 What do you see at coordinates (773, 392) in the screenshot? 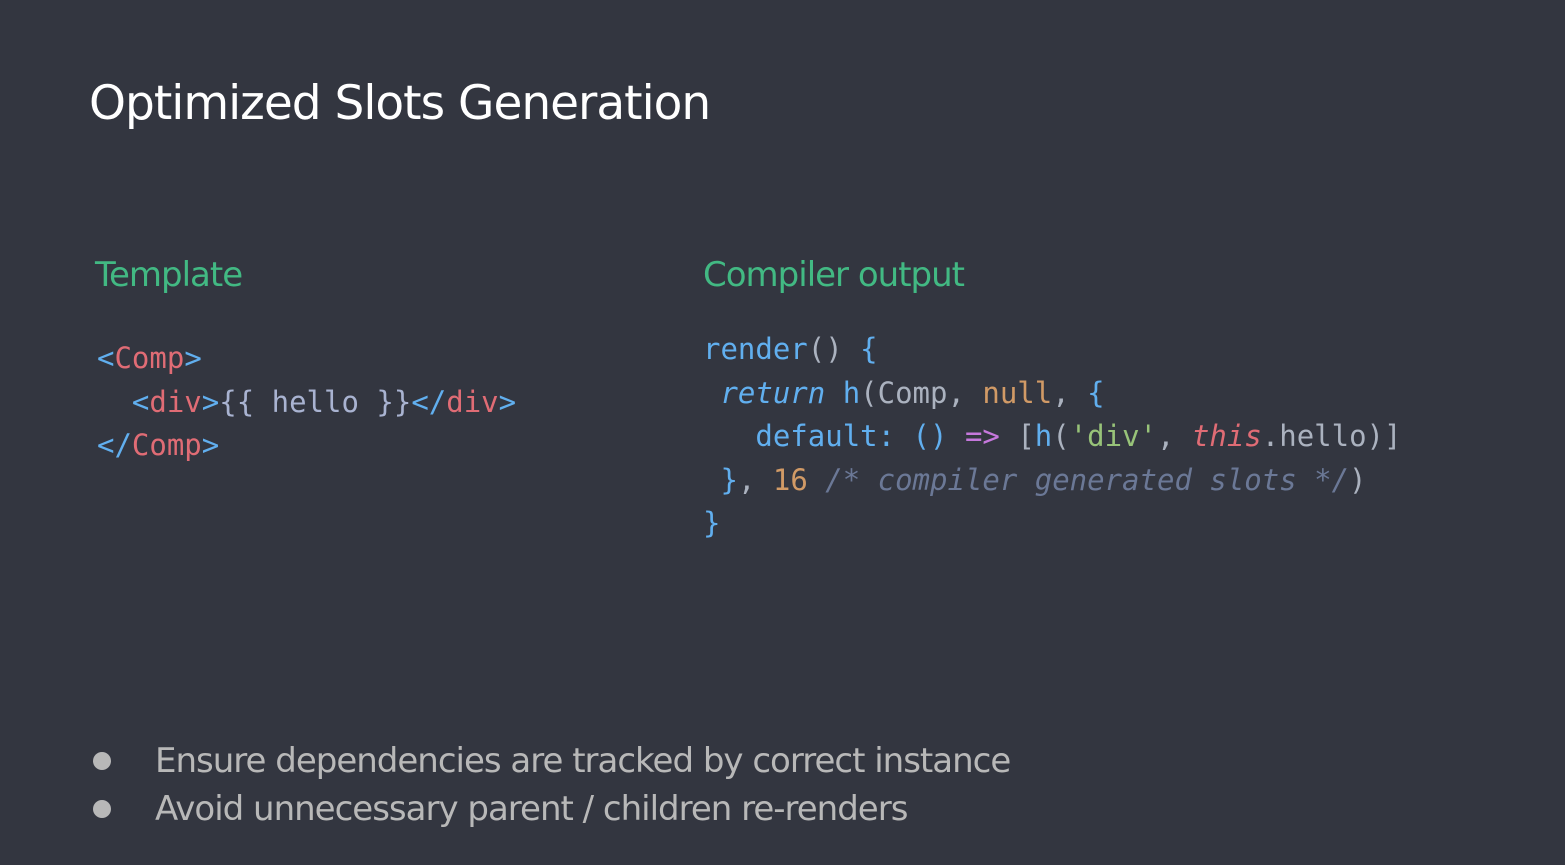
I see `code-token: return` at bounding box center [773, 392].